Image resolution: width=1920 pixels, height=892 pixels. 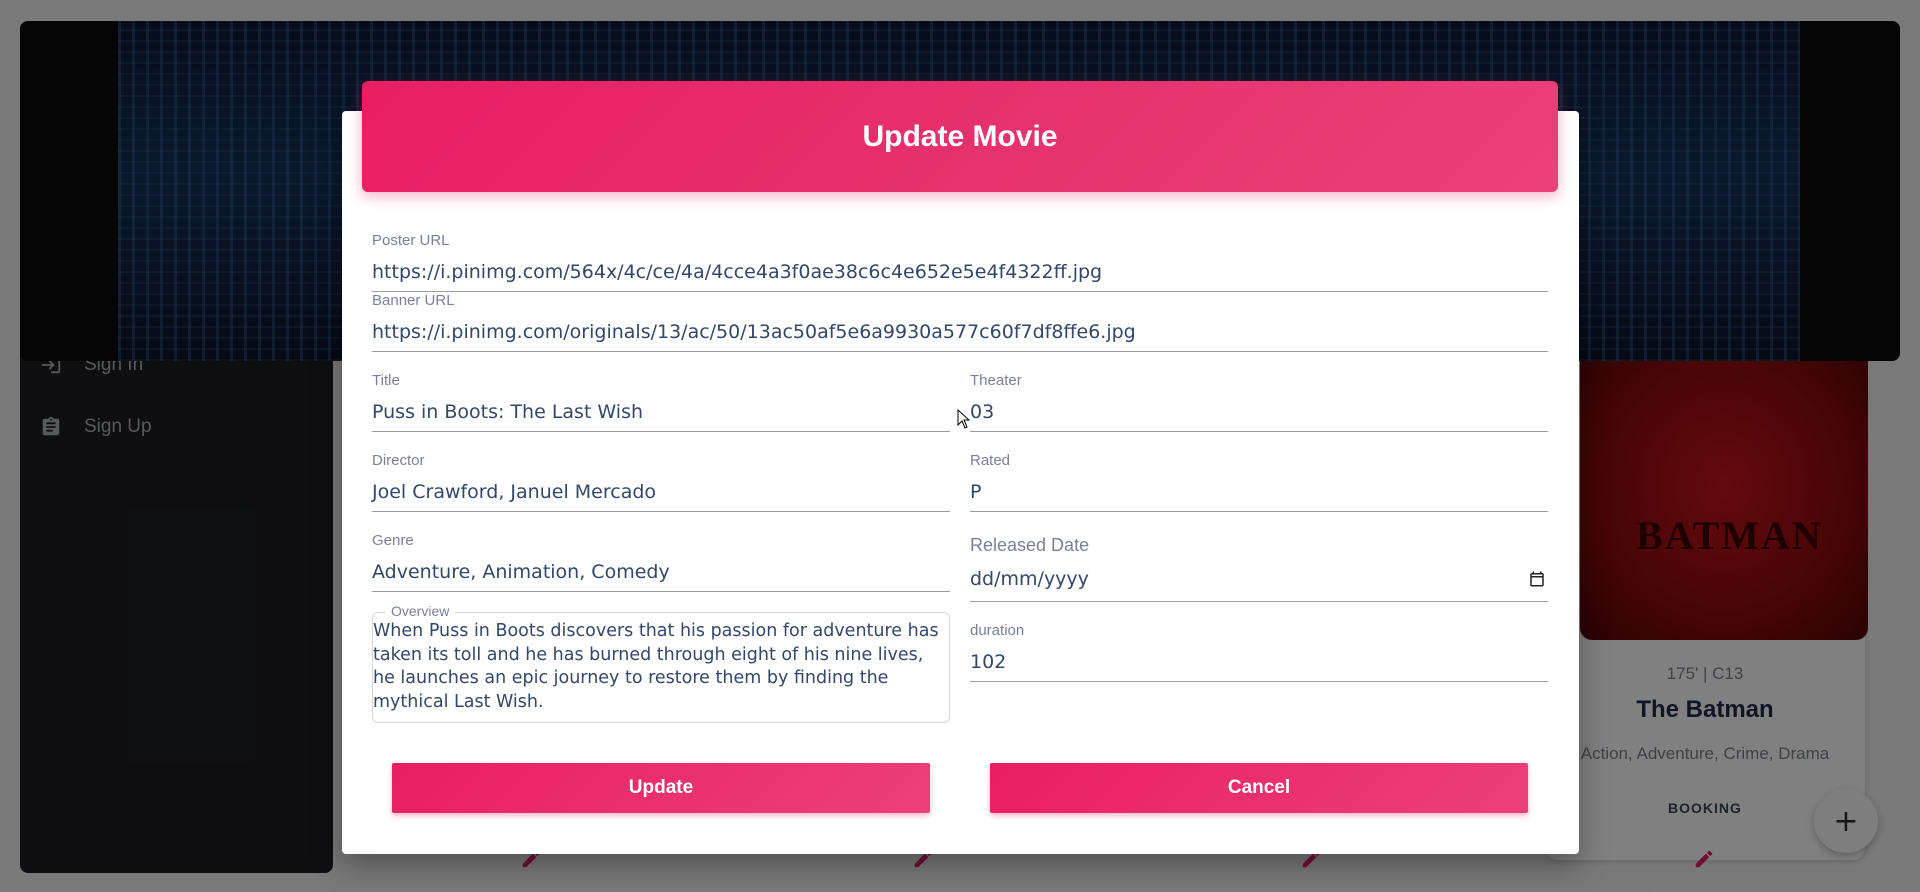 I want to click on duration-field: duration 102, so click(x=1259, y=652).